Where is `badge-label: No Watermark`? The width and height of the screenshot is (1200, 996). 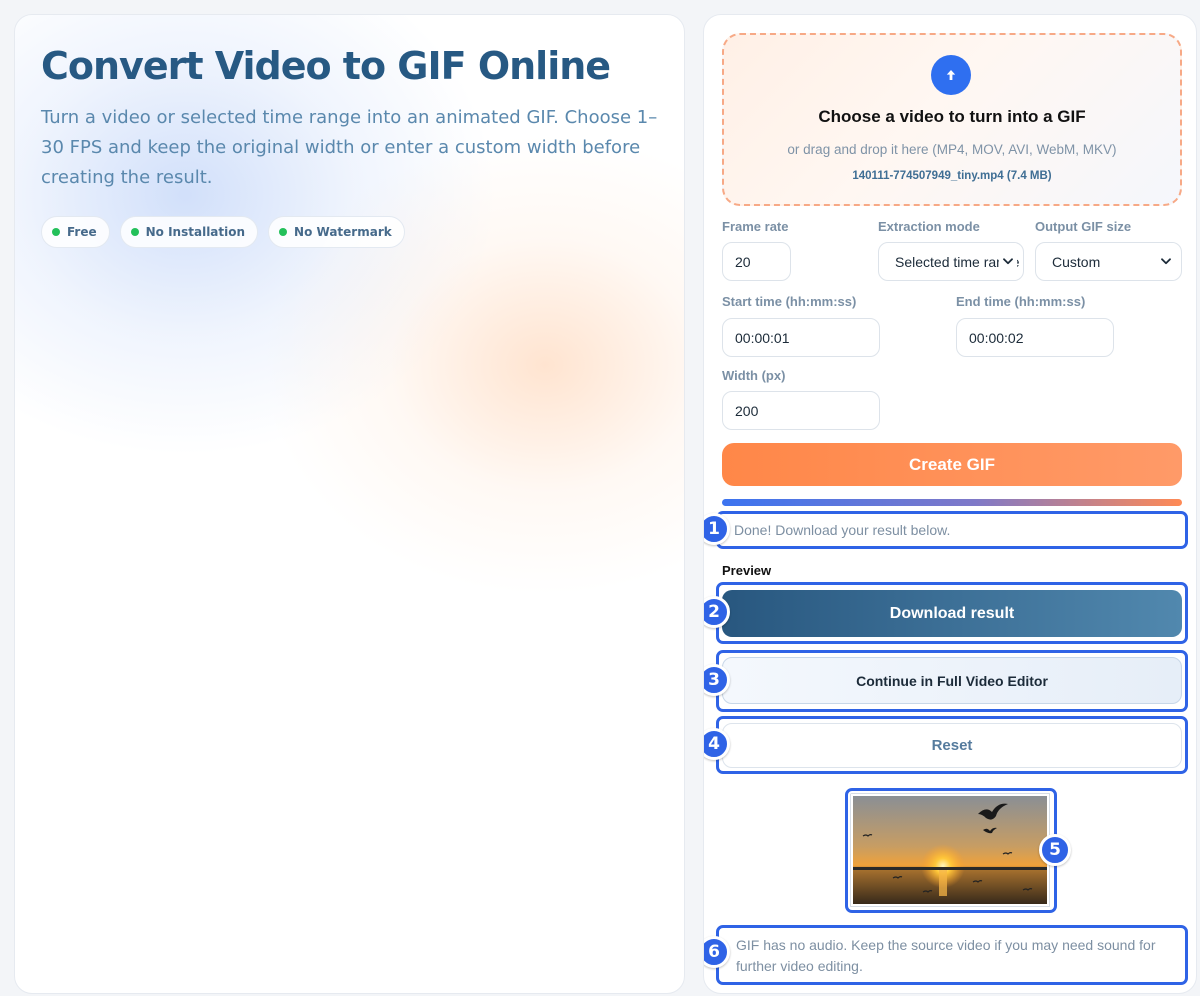
badge-label: No Watermark is located at coordinates (343, 232).